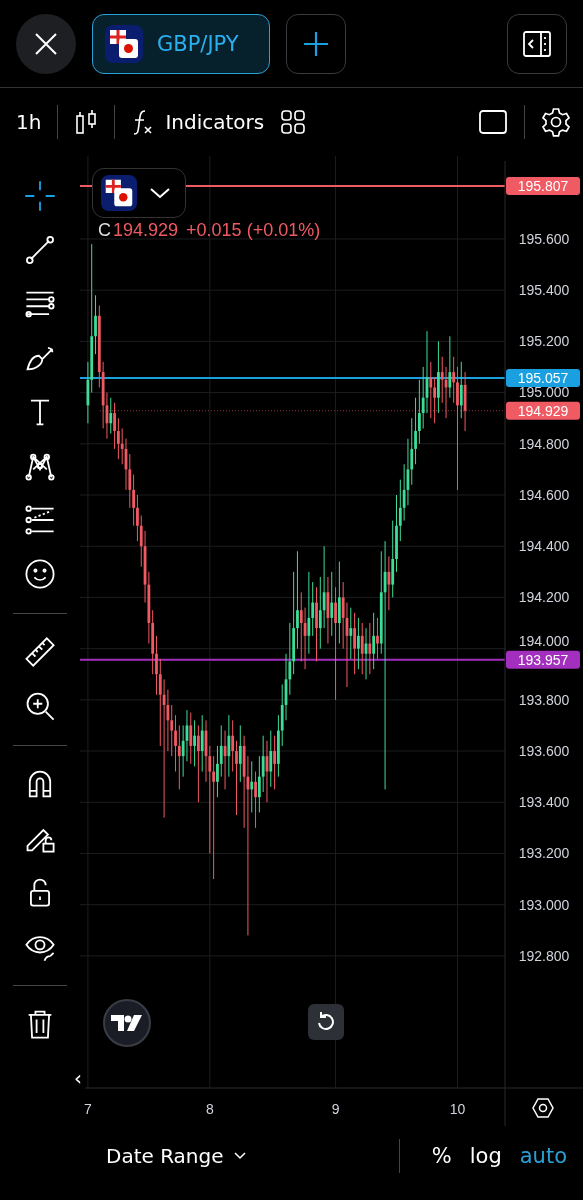 This screenshot has width=583, height=1200. Describe the element at coordinates (29, 122) in the screenshot. I see `interval-button: 1h` at that location.